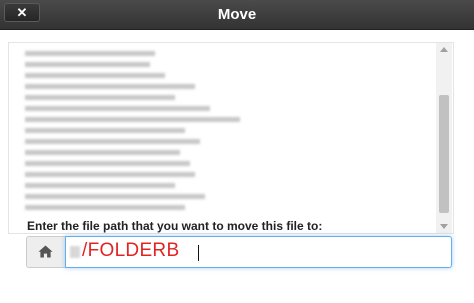 The width and height of the screenshot is (474, 303). What do you see at coordinates (444, 154) in the screenshot?
I see `scroll-thumb` at bounding box center [444, 154].